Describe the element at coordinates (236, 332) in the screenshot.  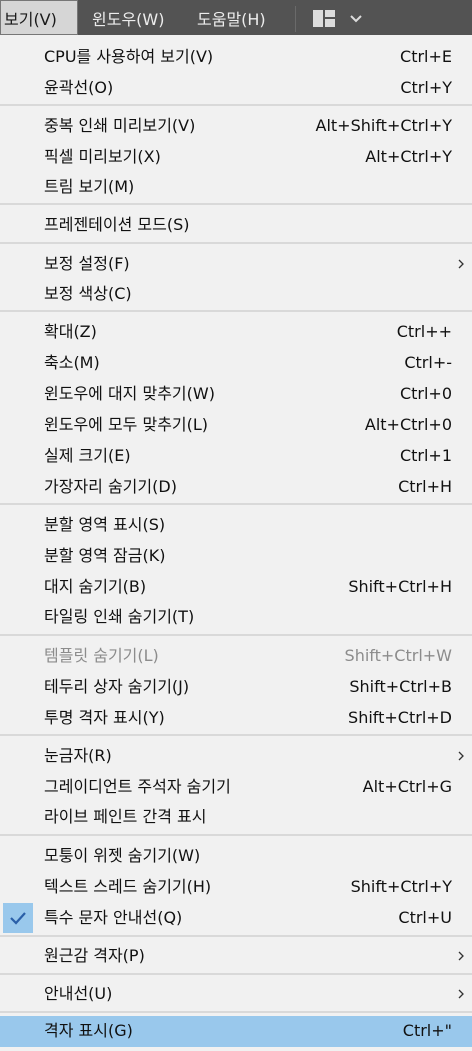
I see `menu-item-zoom-in: 확대(Z) Ctrl++` at that location.